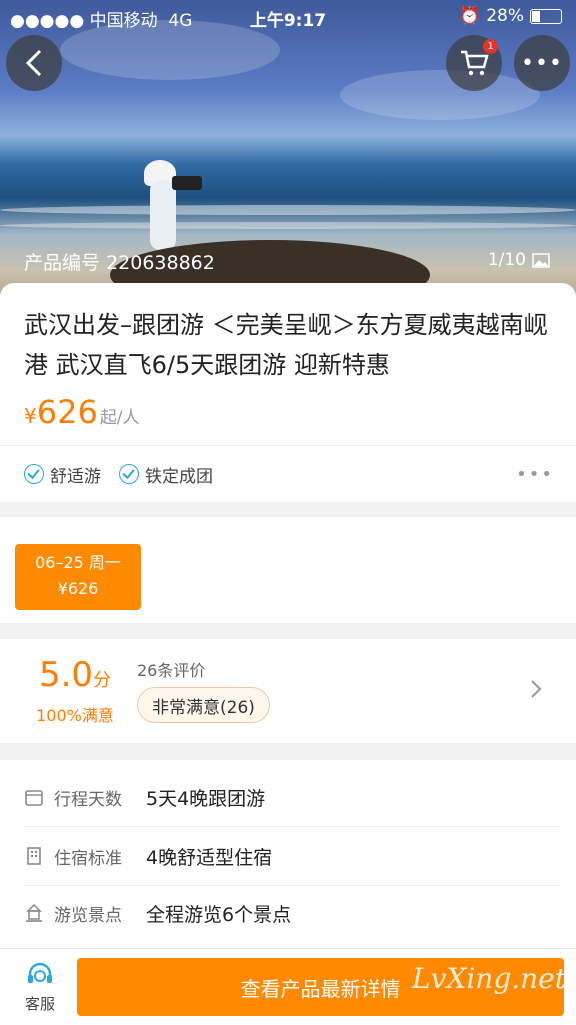 The image size is (576, 1025). Describe the element at coordinates (78, 577) in the screenshot. I see `date-option: 06–25 周一 ¥626` at that location.